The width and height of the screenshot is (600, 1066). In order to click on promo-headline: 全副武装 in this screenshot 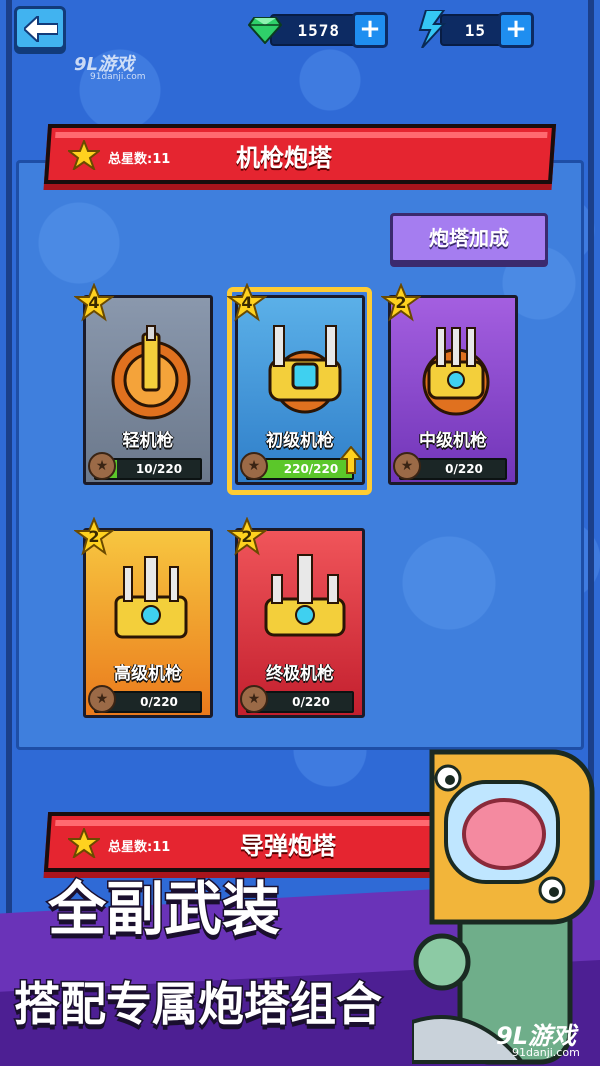, I will do `click(163, 909)`.